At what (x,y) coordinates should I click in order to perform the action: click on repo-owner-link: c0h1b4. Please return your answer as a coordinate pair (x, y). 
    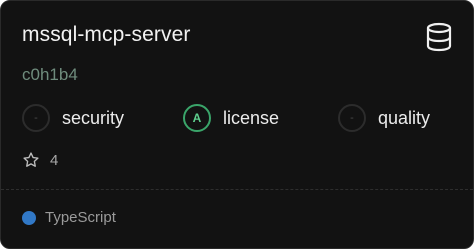
    Looking at the image, I should click on (50, 75).